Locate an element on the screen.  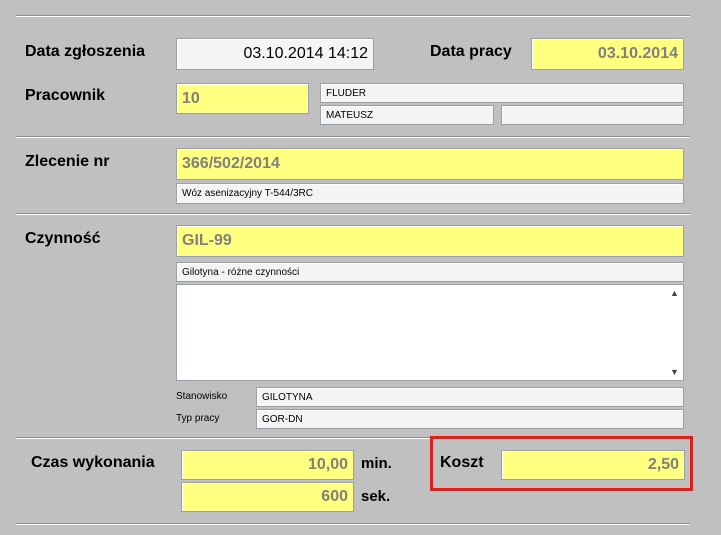
pracownik-label: Pracownik is located at coordinates (65, 95).